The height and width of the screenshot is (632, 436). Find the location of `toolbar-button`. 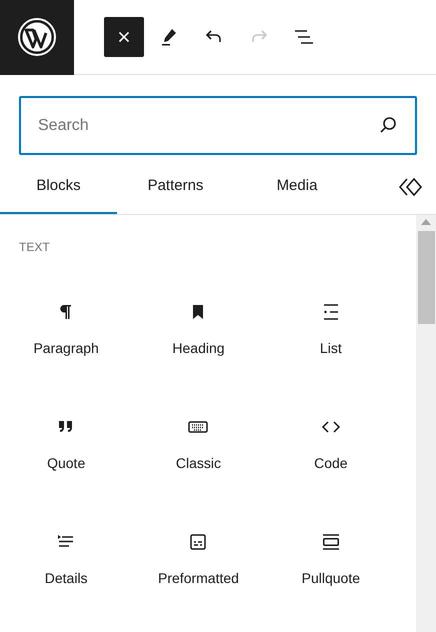

toolbar-button is located at coordinates (124, 37).